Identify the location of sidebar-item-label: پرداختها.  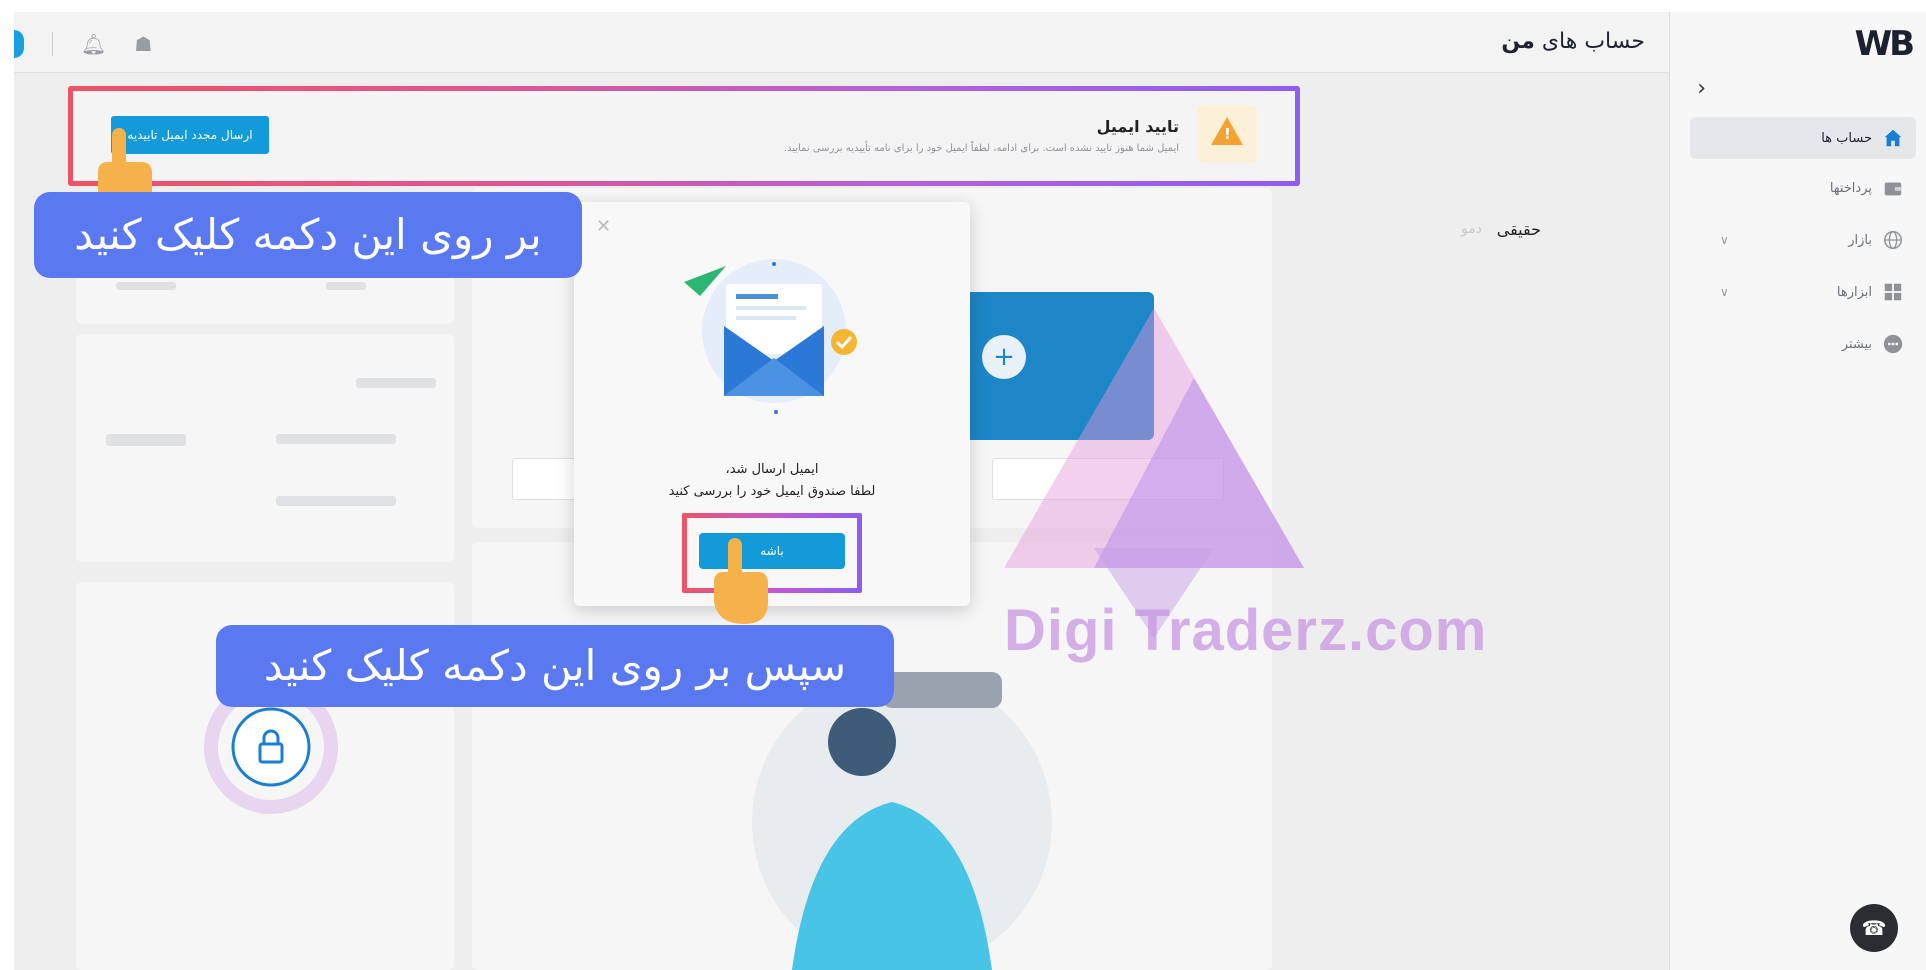
(1850, 188).